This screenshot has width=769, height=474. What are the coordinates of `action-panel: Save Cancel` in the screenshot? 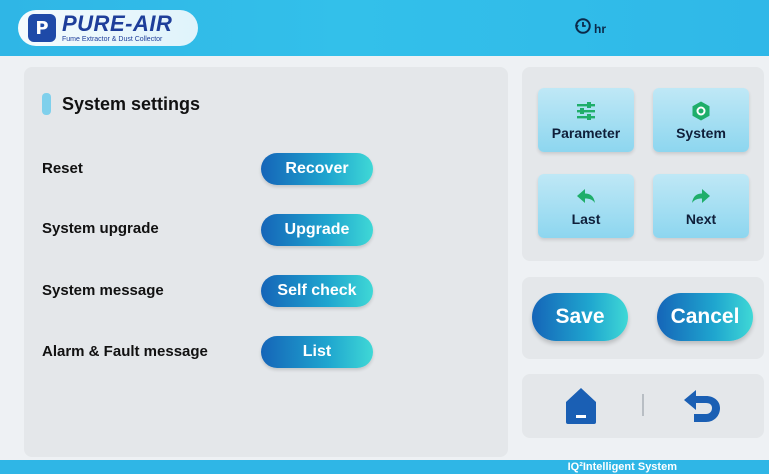 It's located at (643, 318).